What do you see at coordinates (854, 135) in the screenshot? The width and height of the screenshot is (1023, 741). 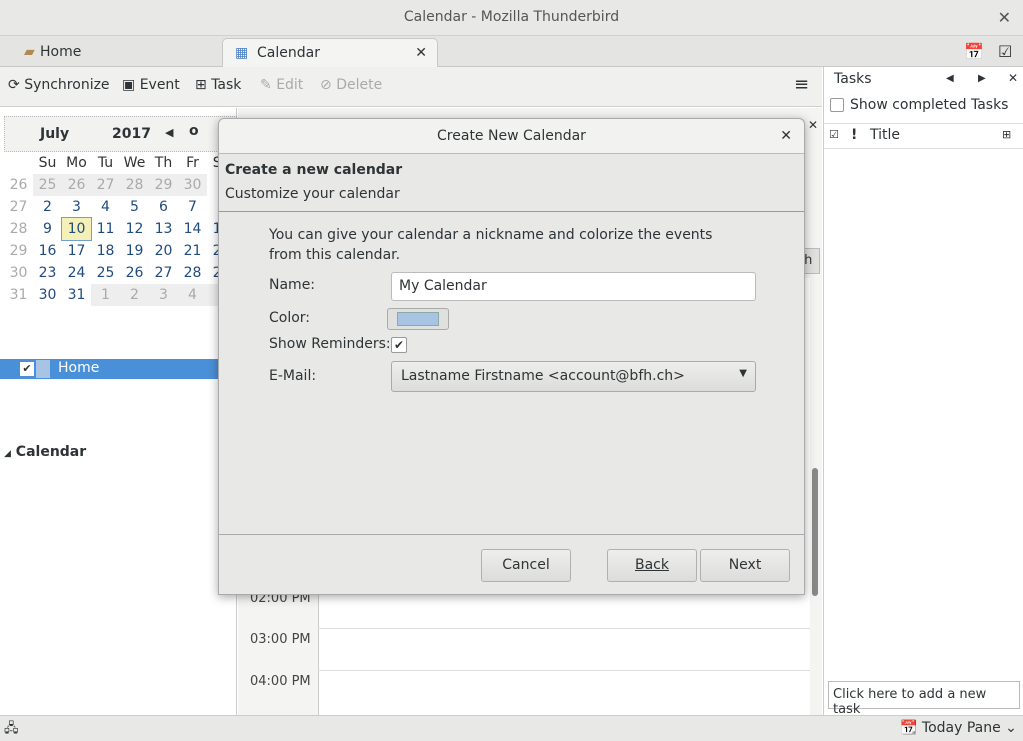 I see `priority-column-icon: !` at bounding box center [854, 135].